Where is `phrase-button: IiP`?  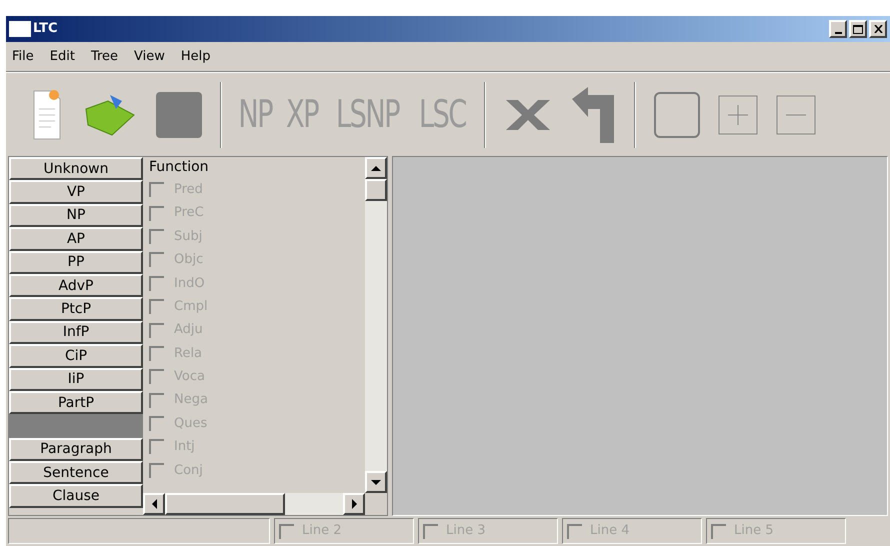
phrase-button: IiP is located at coordinates (76, 379).